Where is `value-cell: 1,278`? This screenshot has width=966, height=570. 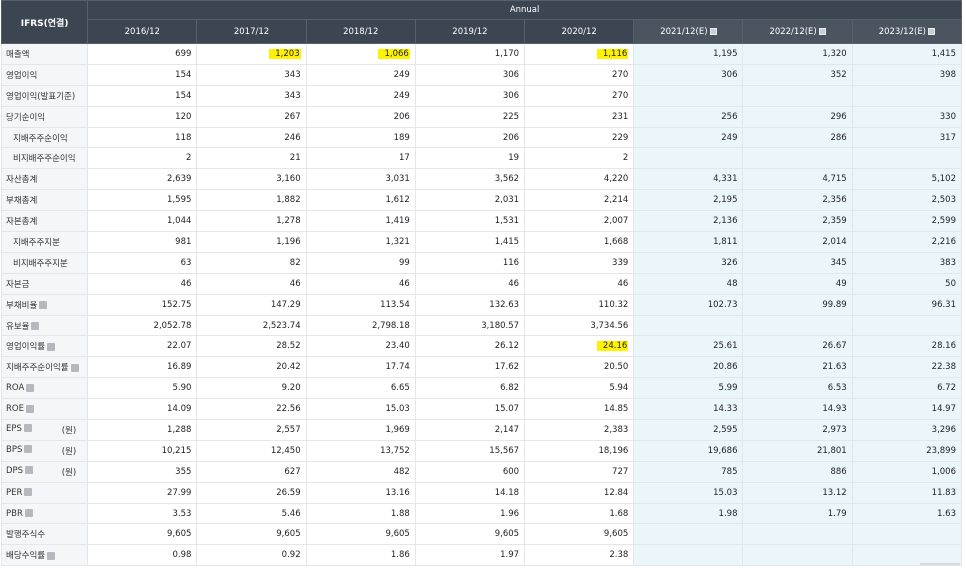
value-cell: 1,278 is located at coordinates (251, 221).